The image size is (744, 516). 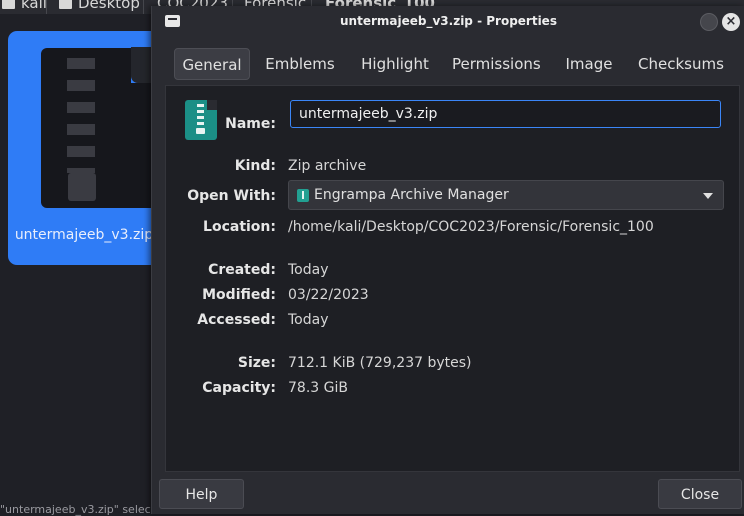 What do you see at coordinates (212, 105) in the screenshot?
I see `archive-icon-fold` at bounding box center [212, 105].